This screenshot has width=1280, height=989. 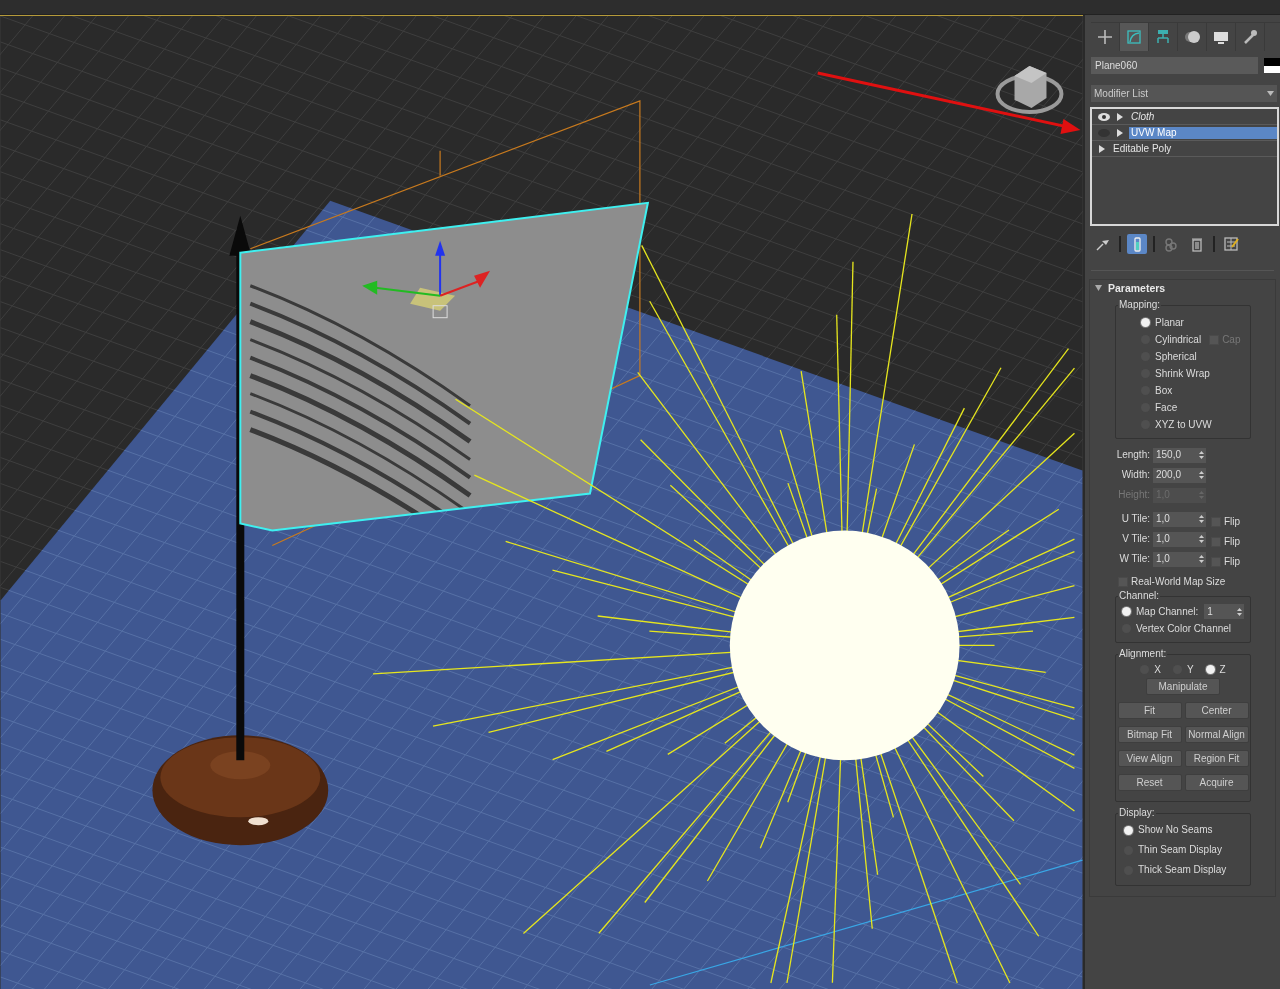 I want to click on radio-option: Face, so click(x=1148, y=407).